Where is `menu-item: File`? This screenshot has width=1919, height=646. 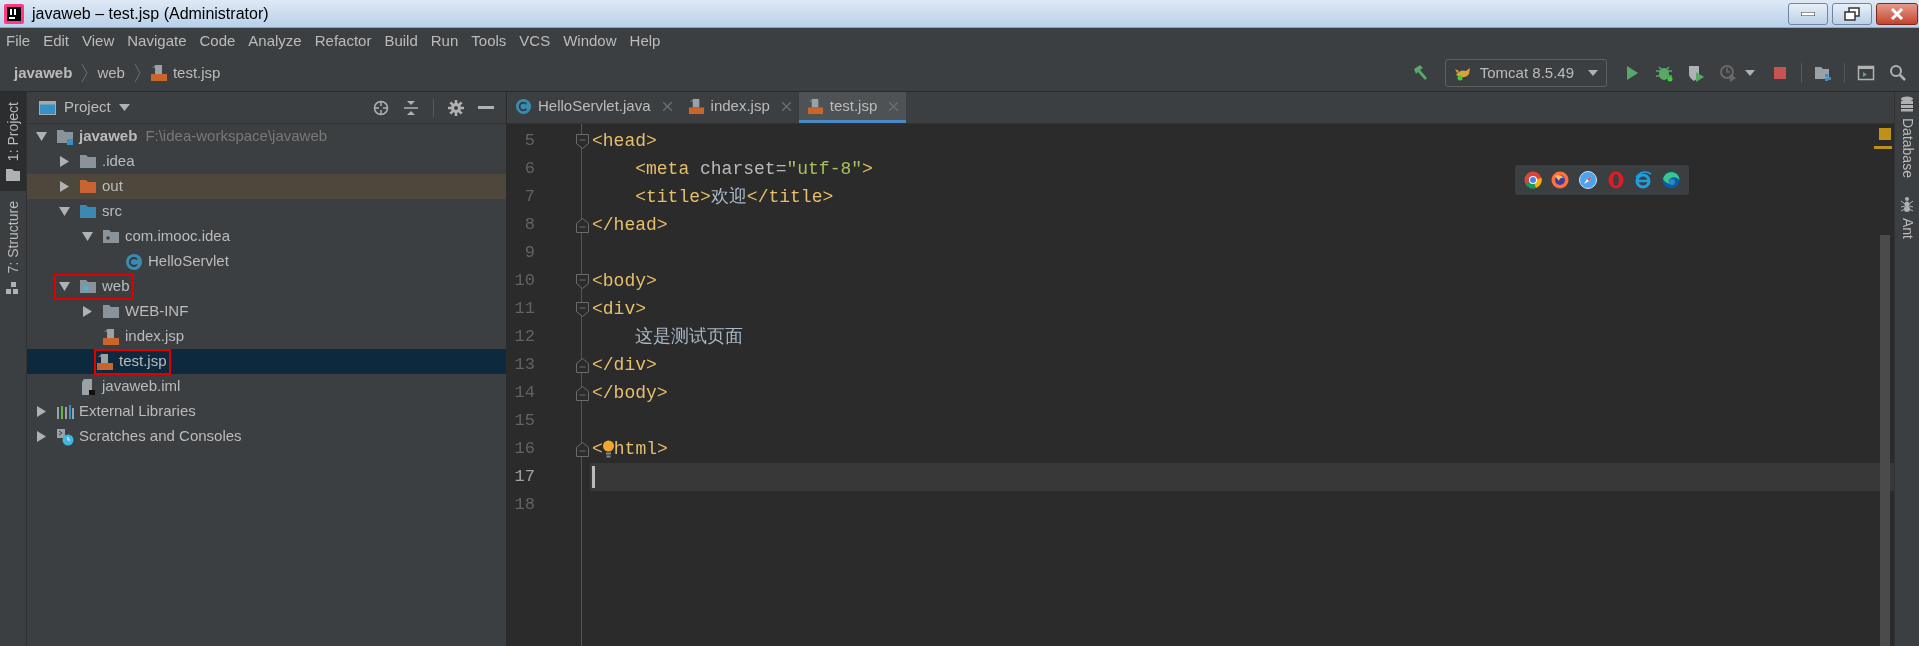
menu-item: File is located at coordinates (18, 41).